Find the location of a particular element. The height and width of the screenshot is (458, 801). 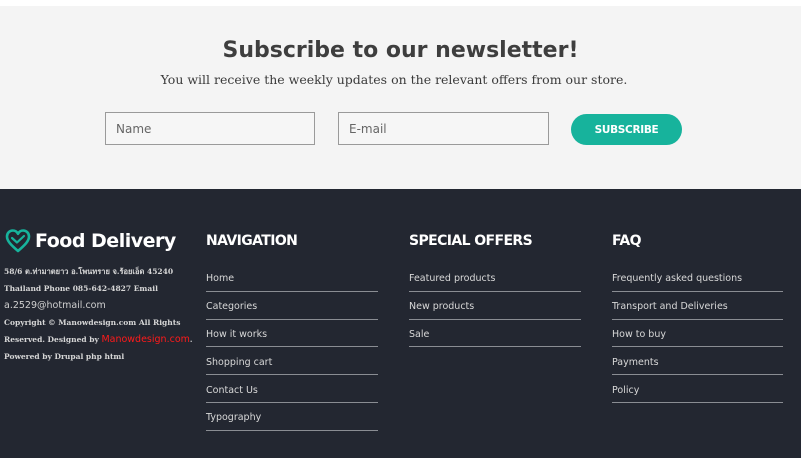

brand-logo: Food Delivery is located at coordinates (90, 241).